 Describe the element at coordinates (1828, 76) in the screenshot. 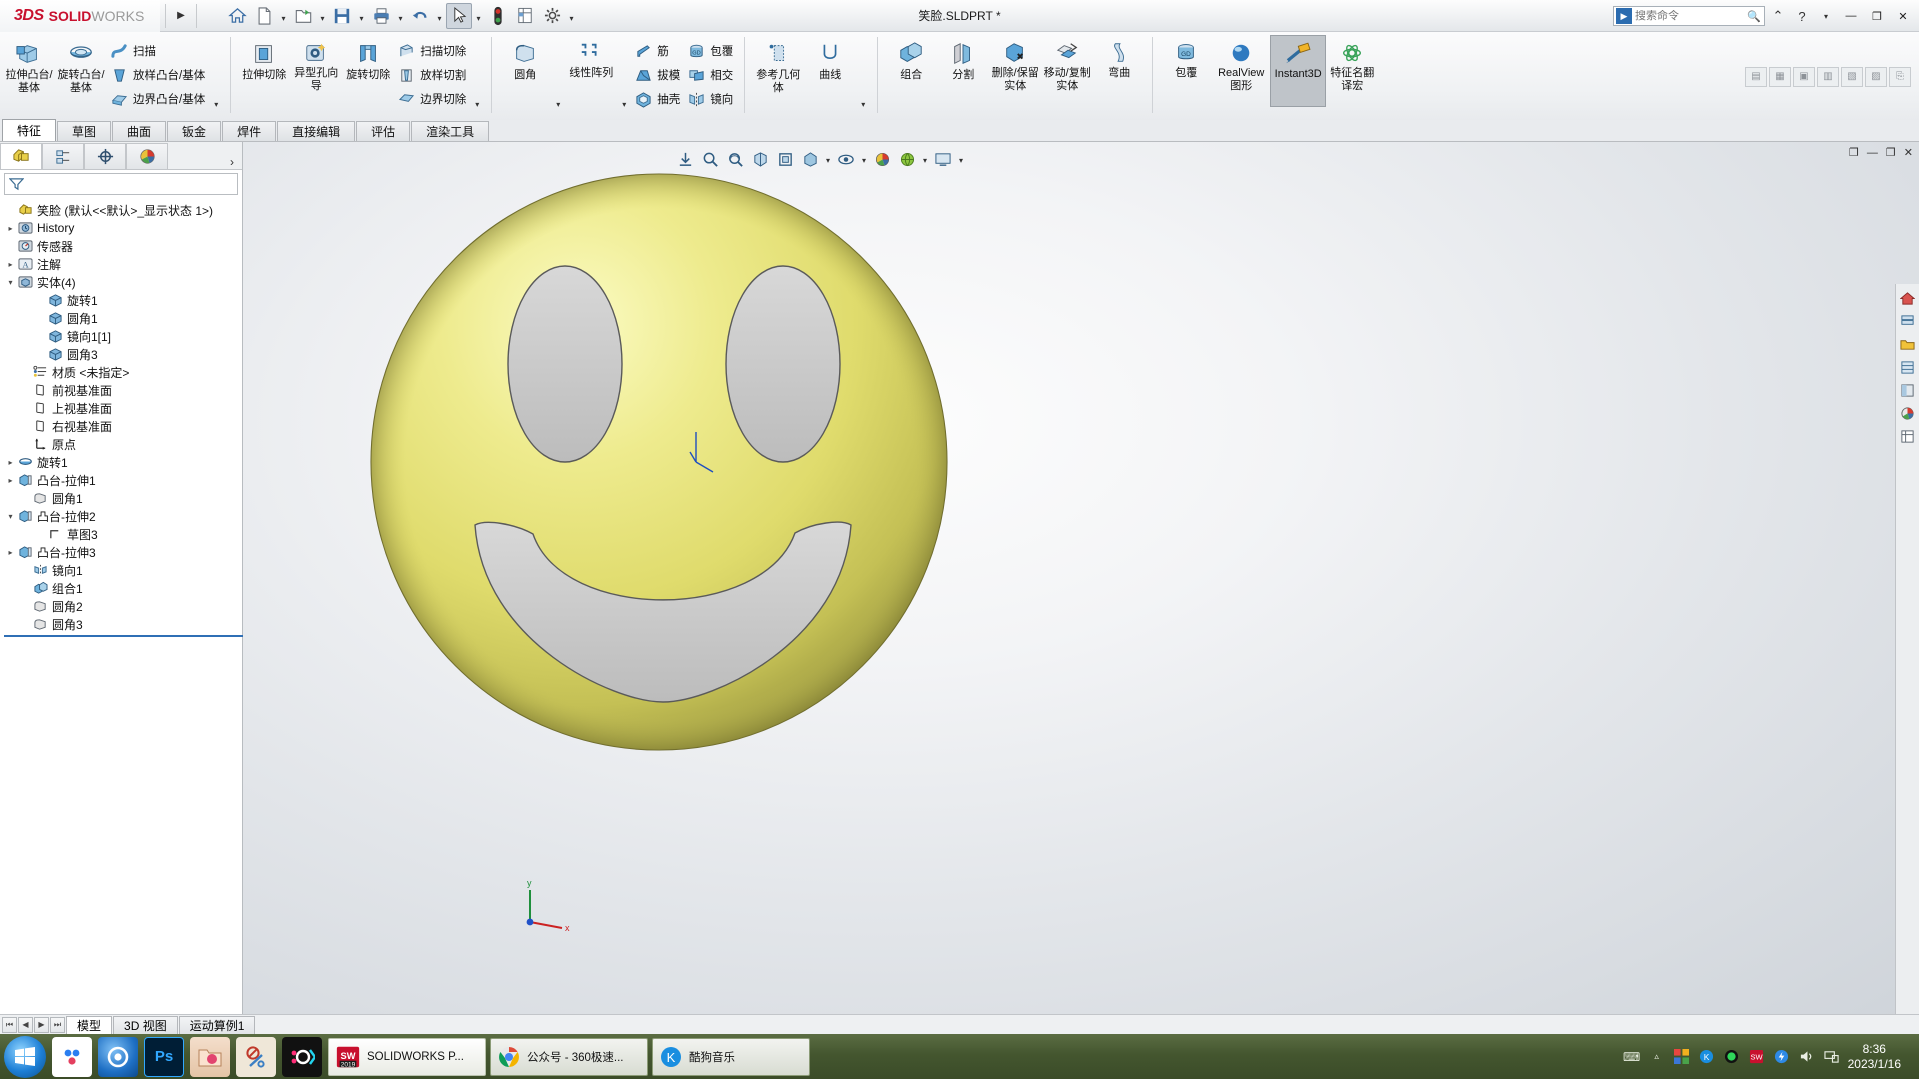

I see `table-icon: ▥` at that location.